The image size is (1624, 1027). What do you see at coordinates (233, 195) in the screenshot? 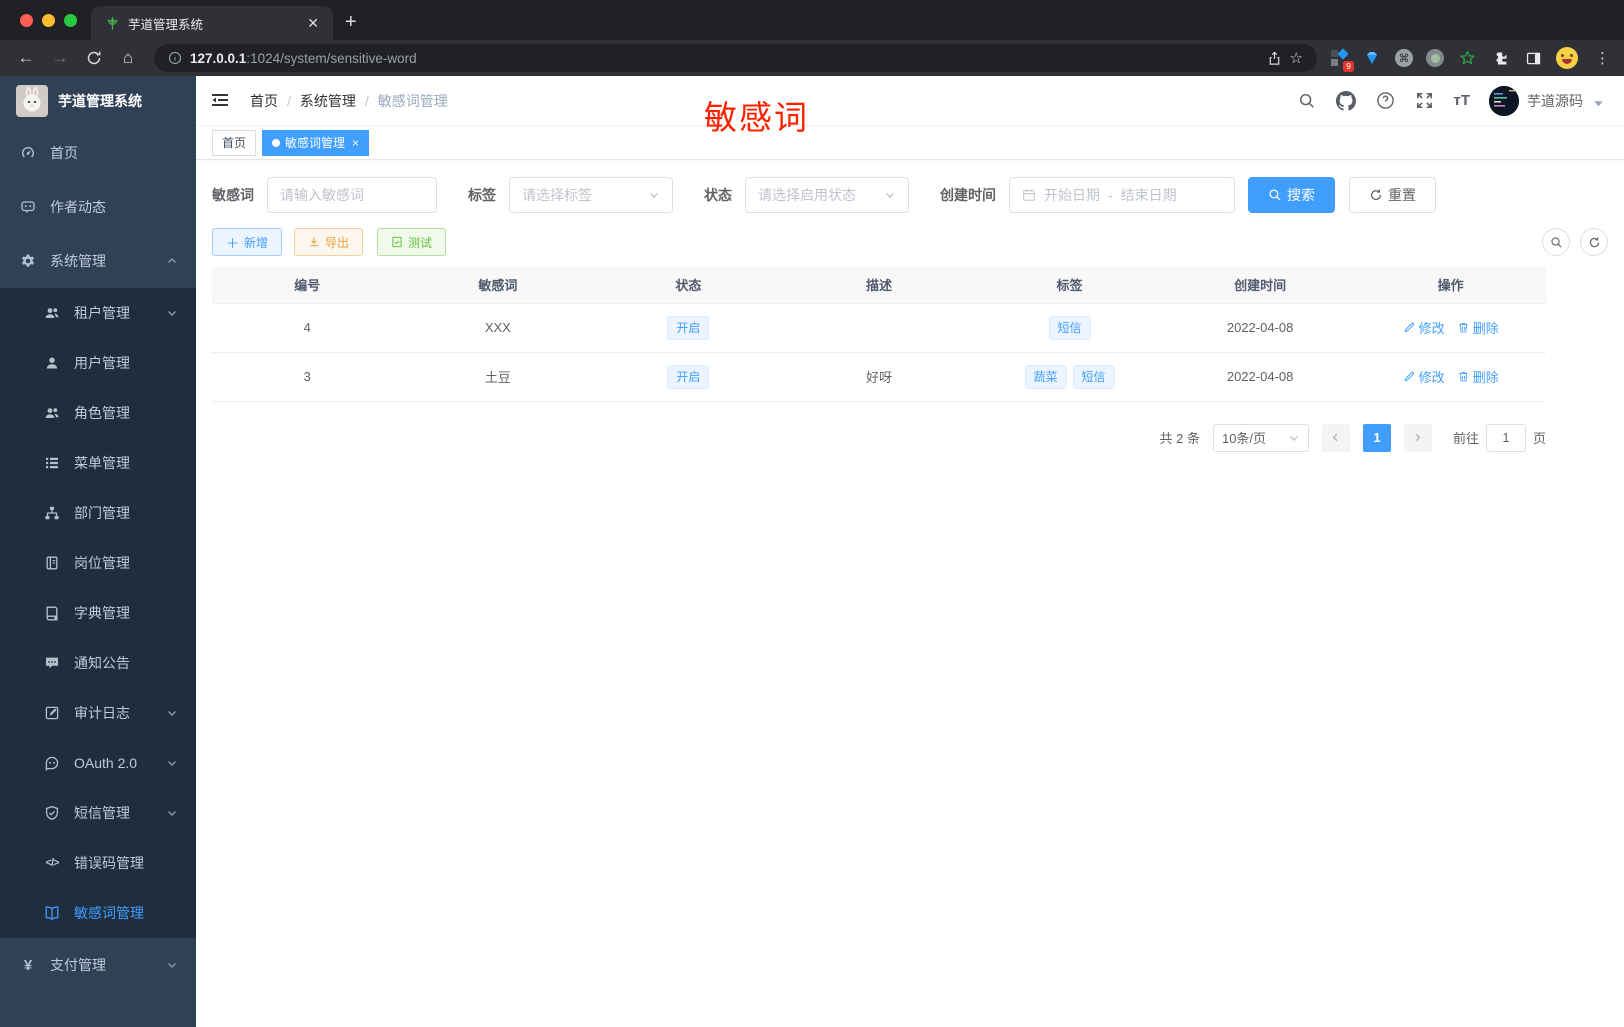
I see `keyword-label: 敏感词` at bounding box center [233, 195].